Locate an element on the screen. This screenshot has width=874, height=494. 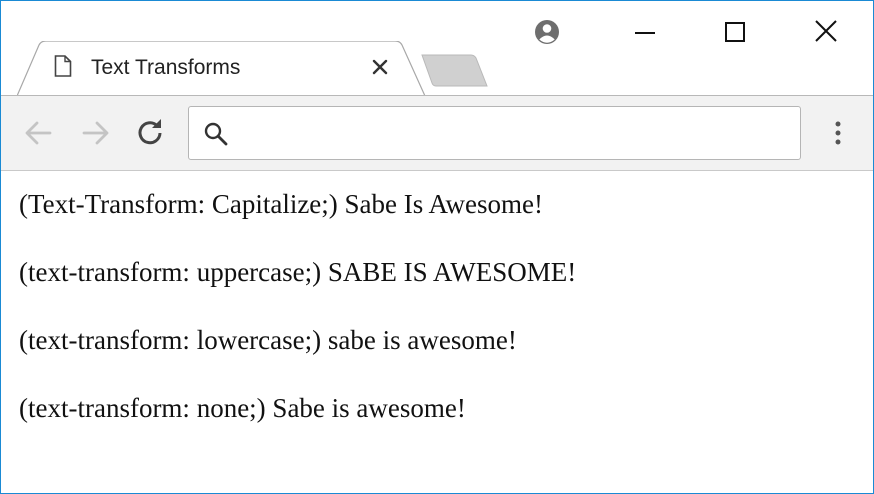
tab-text-transforms: Text Transforms is located at coordinates (222, 69).